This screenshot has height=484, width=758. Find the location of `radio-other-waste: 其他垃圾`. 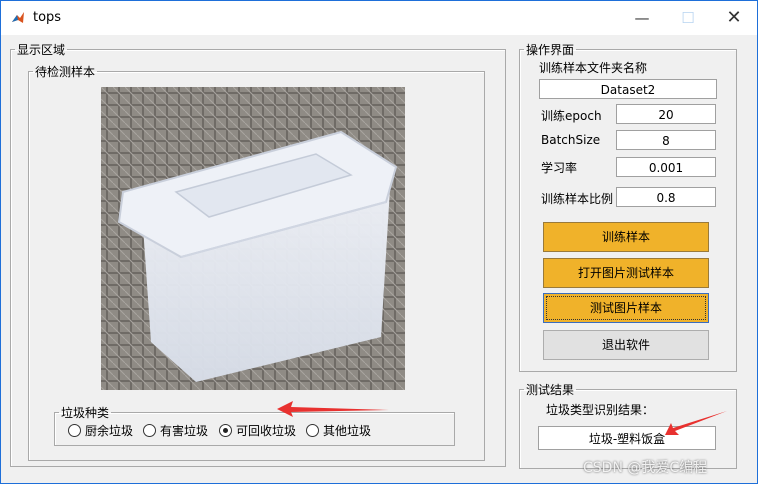

radio-other-waste: 其他垃圾 is located at coordinates (338, 430).